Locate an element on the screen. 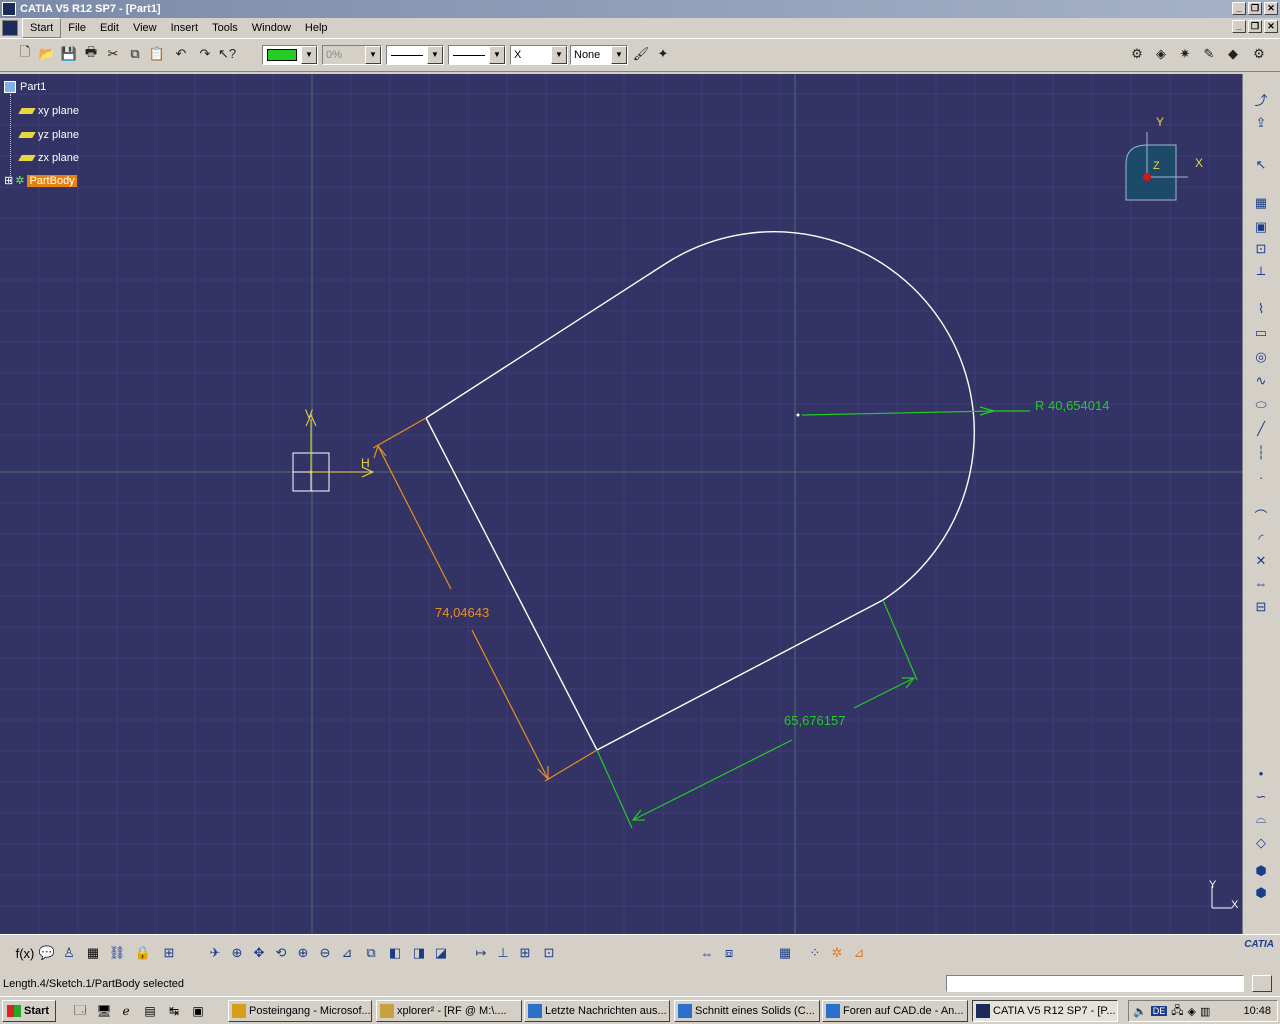 The width and height of the screenshot is (1280, 1024). tray-app-icon-2: ▥ is located at coordinates (1205, 1011).